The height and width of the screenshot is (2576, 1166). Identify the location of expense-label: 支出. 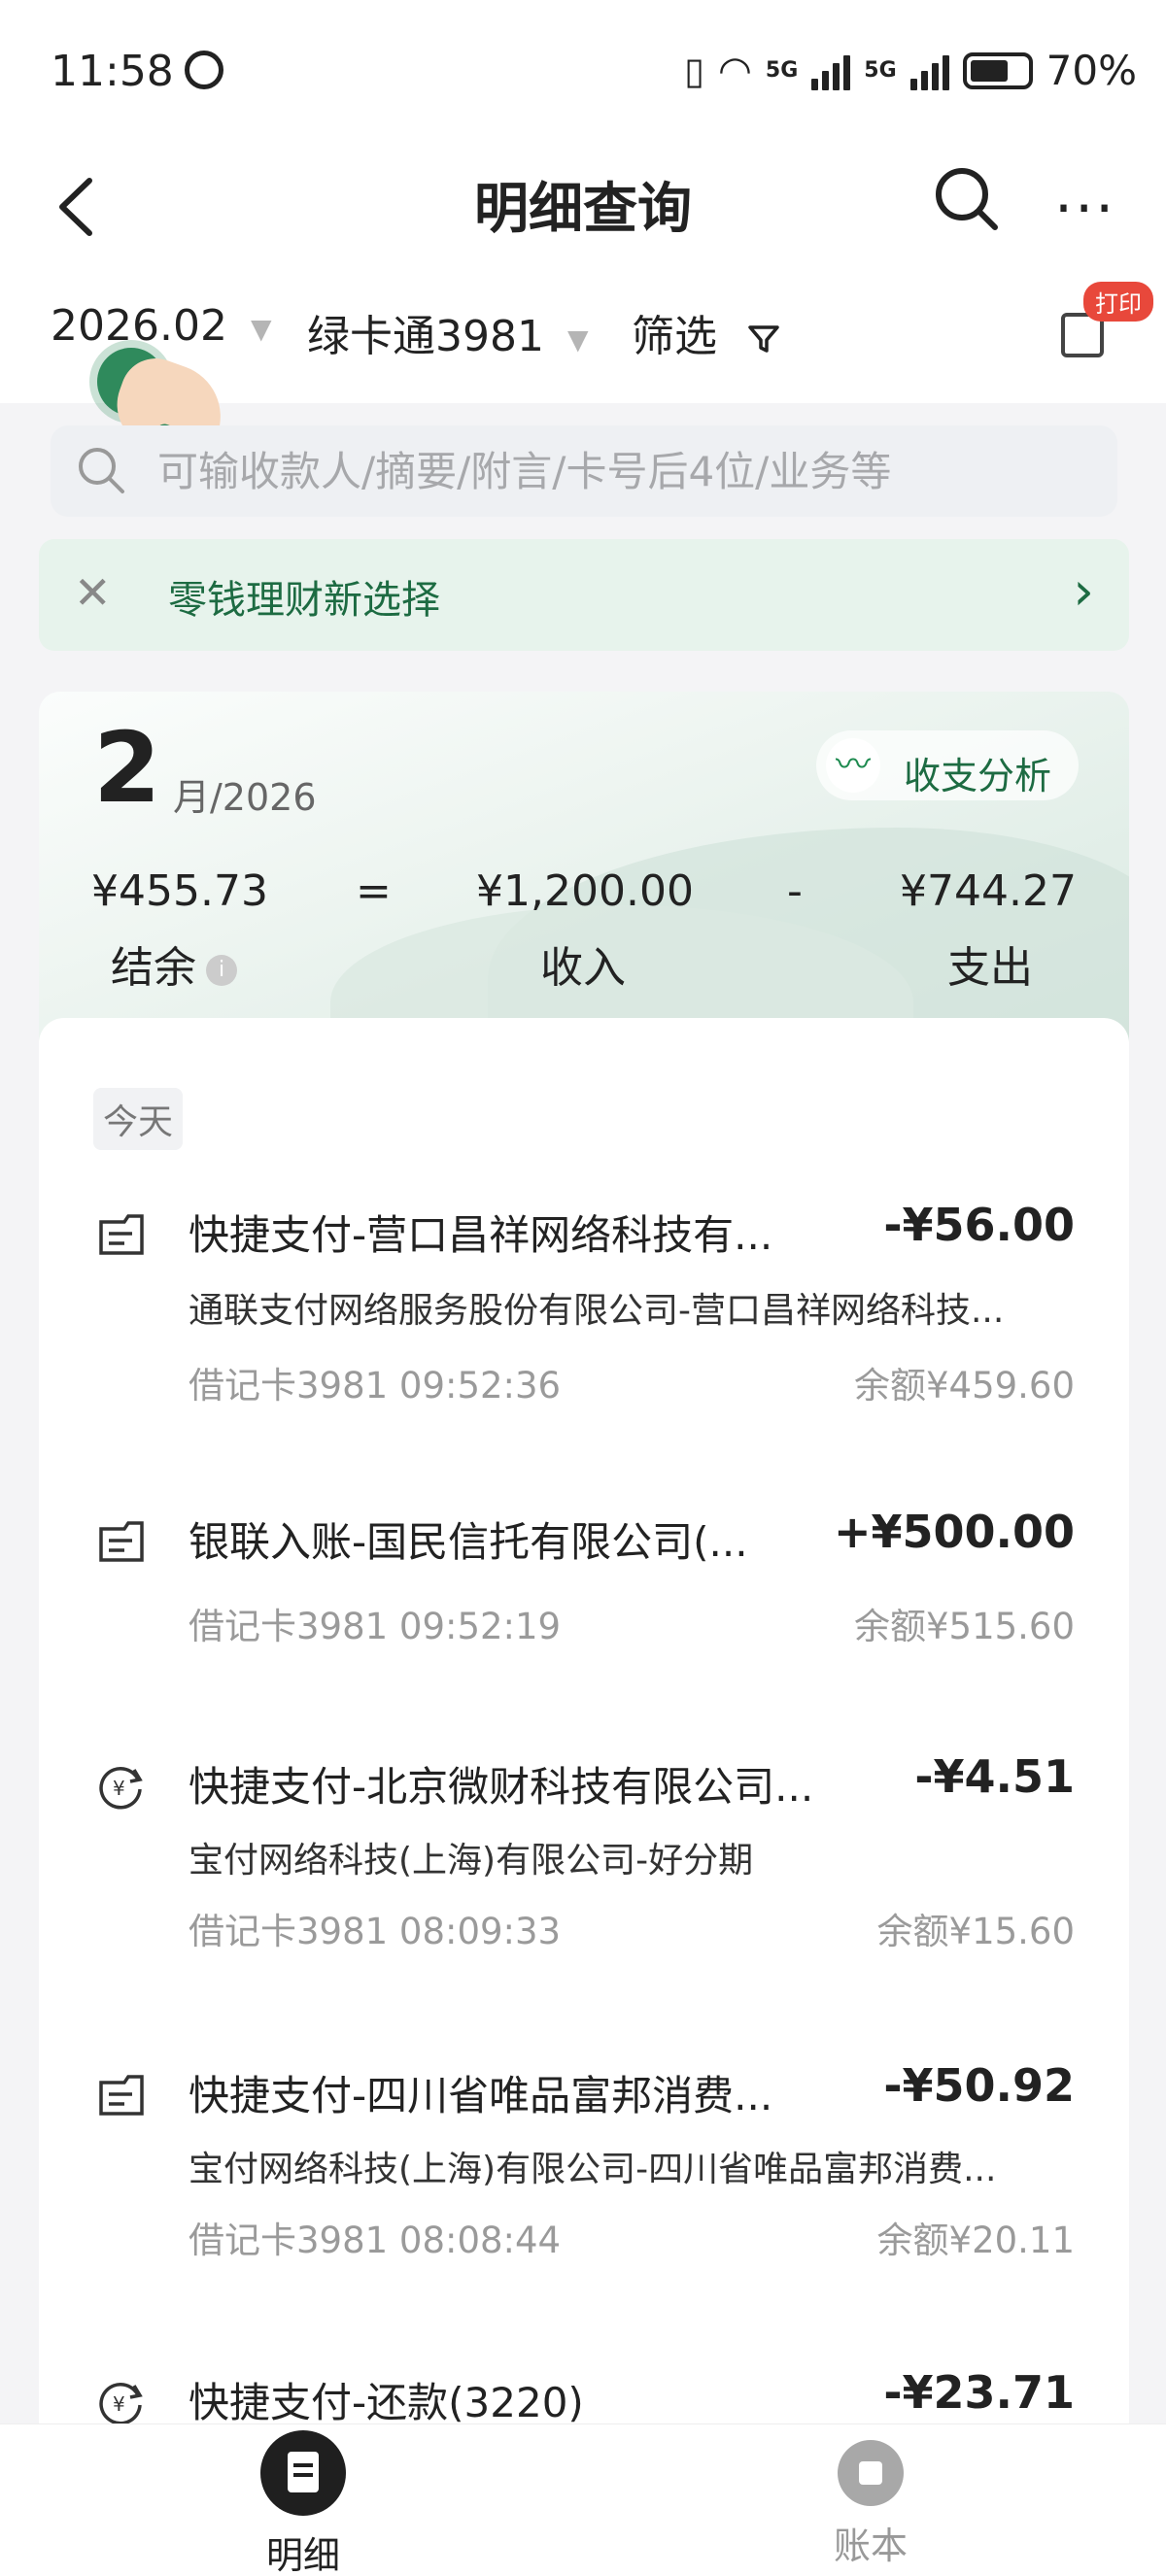
(990, 968).